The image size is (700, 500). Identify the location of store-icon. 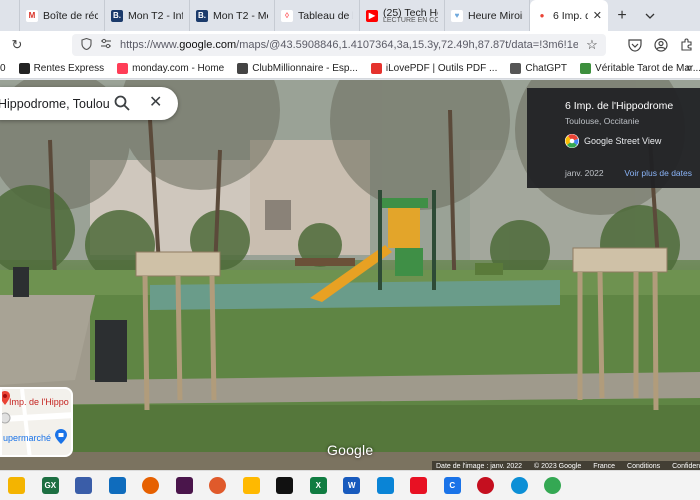
(251, 485).